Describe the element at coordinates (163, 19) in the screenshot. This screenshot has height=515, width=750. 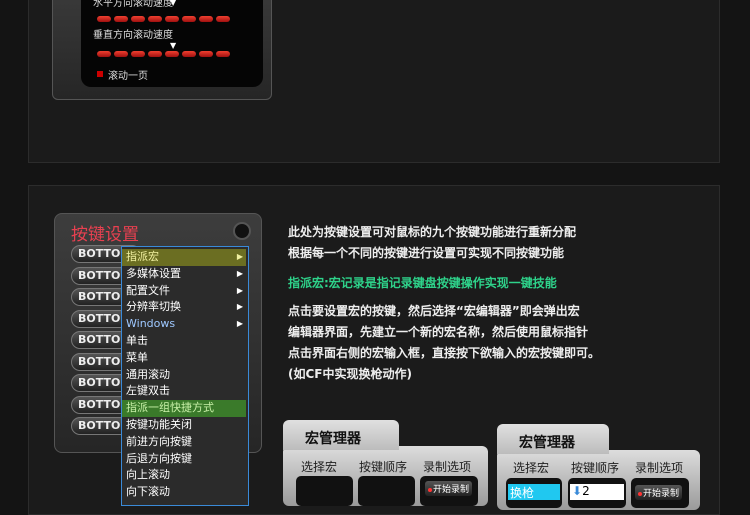
I see `h-speed-slider` at that location.